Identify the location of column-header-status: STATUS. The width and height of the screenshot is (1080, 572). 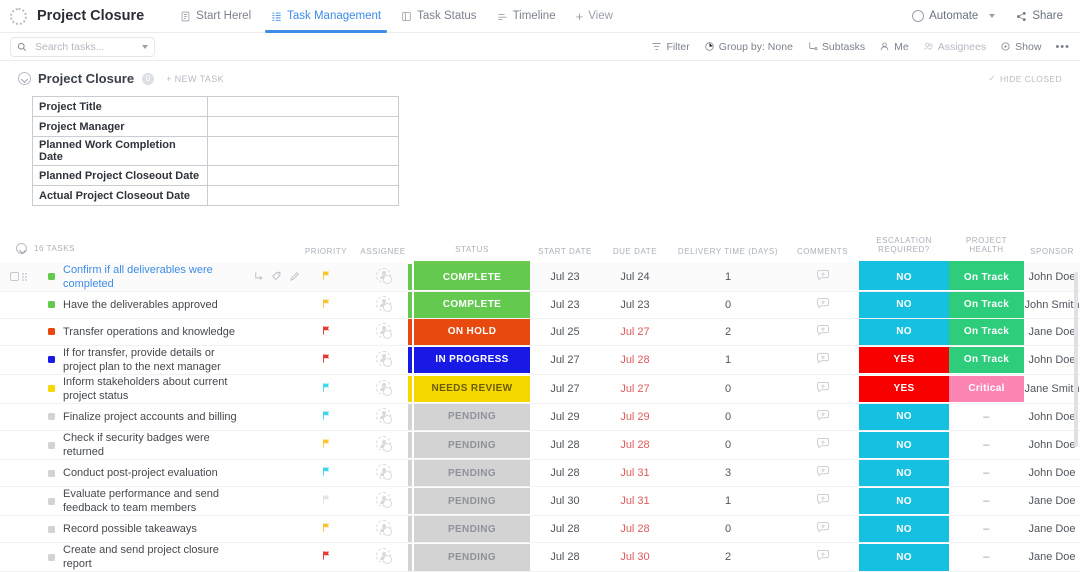
(472, 250).